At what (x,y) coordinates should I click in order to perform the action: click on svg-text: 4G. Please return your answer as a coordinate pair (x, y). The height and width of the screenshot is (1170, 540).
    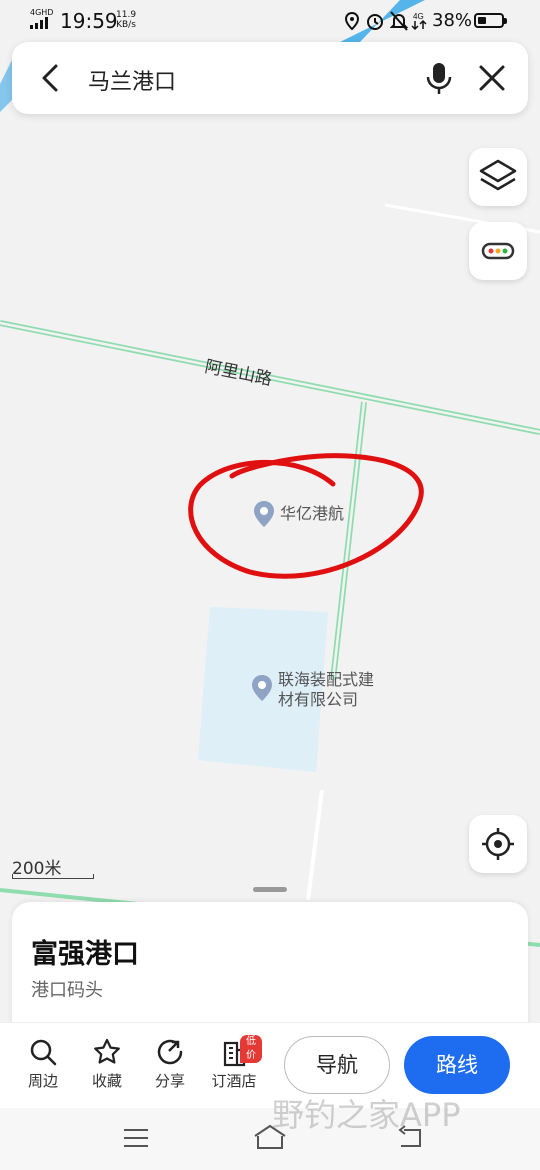
    Looking at the image, I should click on (418, 16).